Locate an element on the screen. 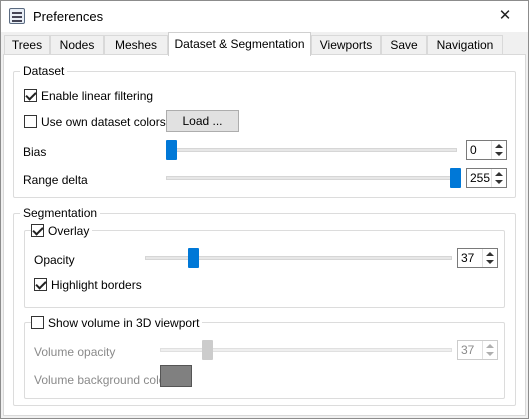 The image size is (529, 419). own-colors-label: Use own dataset colors is located at coordinates (103, 122).